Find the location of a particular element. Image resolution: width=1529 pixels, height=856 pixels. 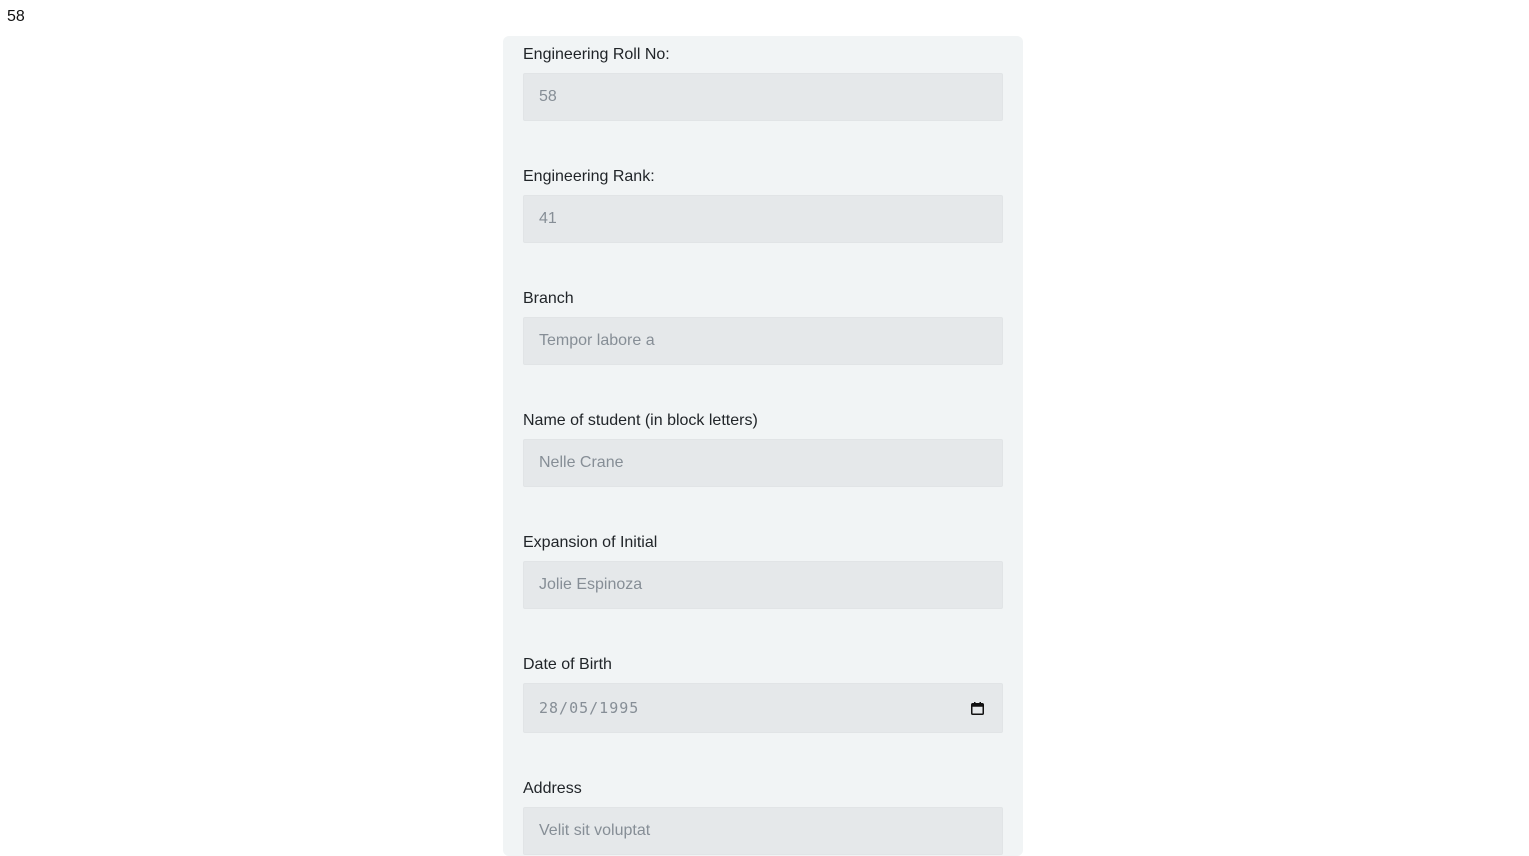

address-field-group: Address Velit sit voluptat is located at coordinates (763, 817).